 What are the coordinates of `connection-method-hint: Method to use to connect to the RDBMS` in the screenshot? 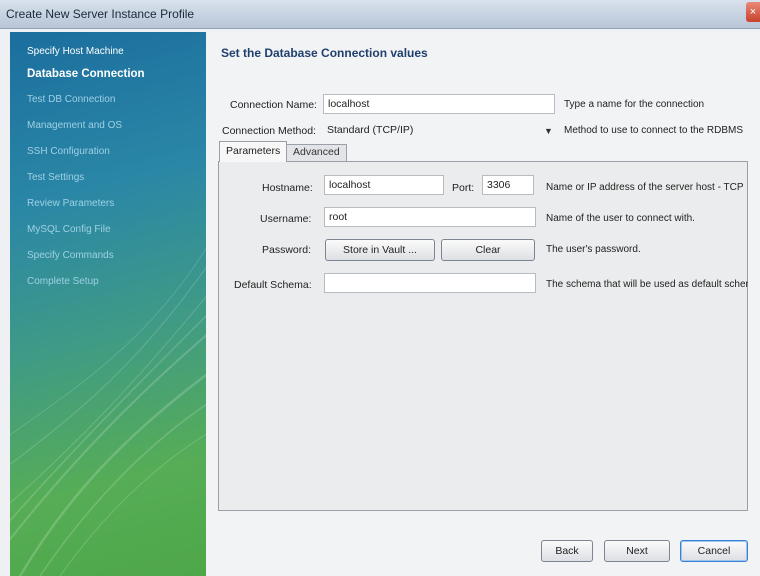 It's located at (653, 130).